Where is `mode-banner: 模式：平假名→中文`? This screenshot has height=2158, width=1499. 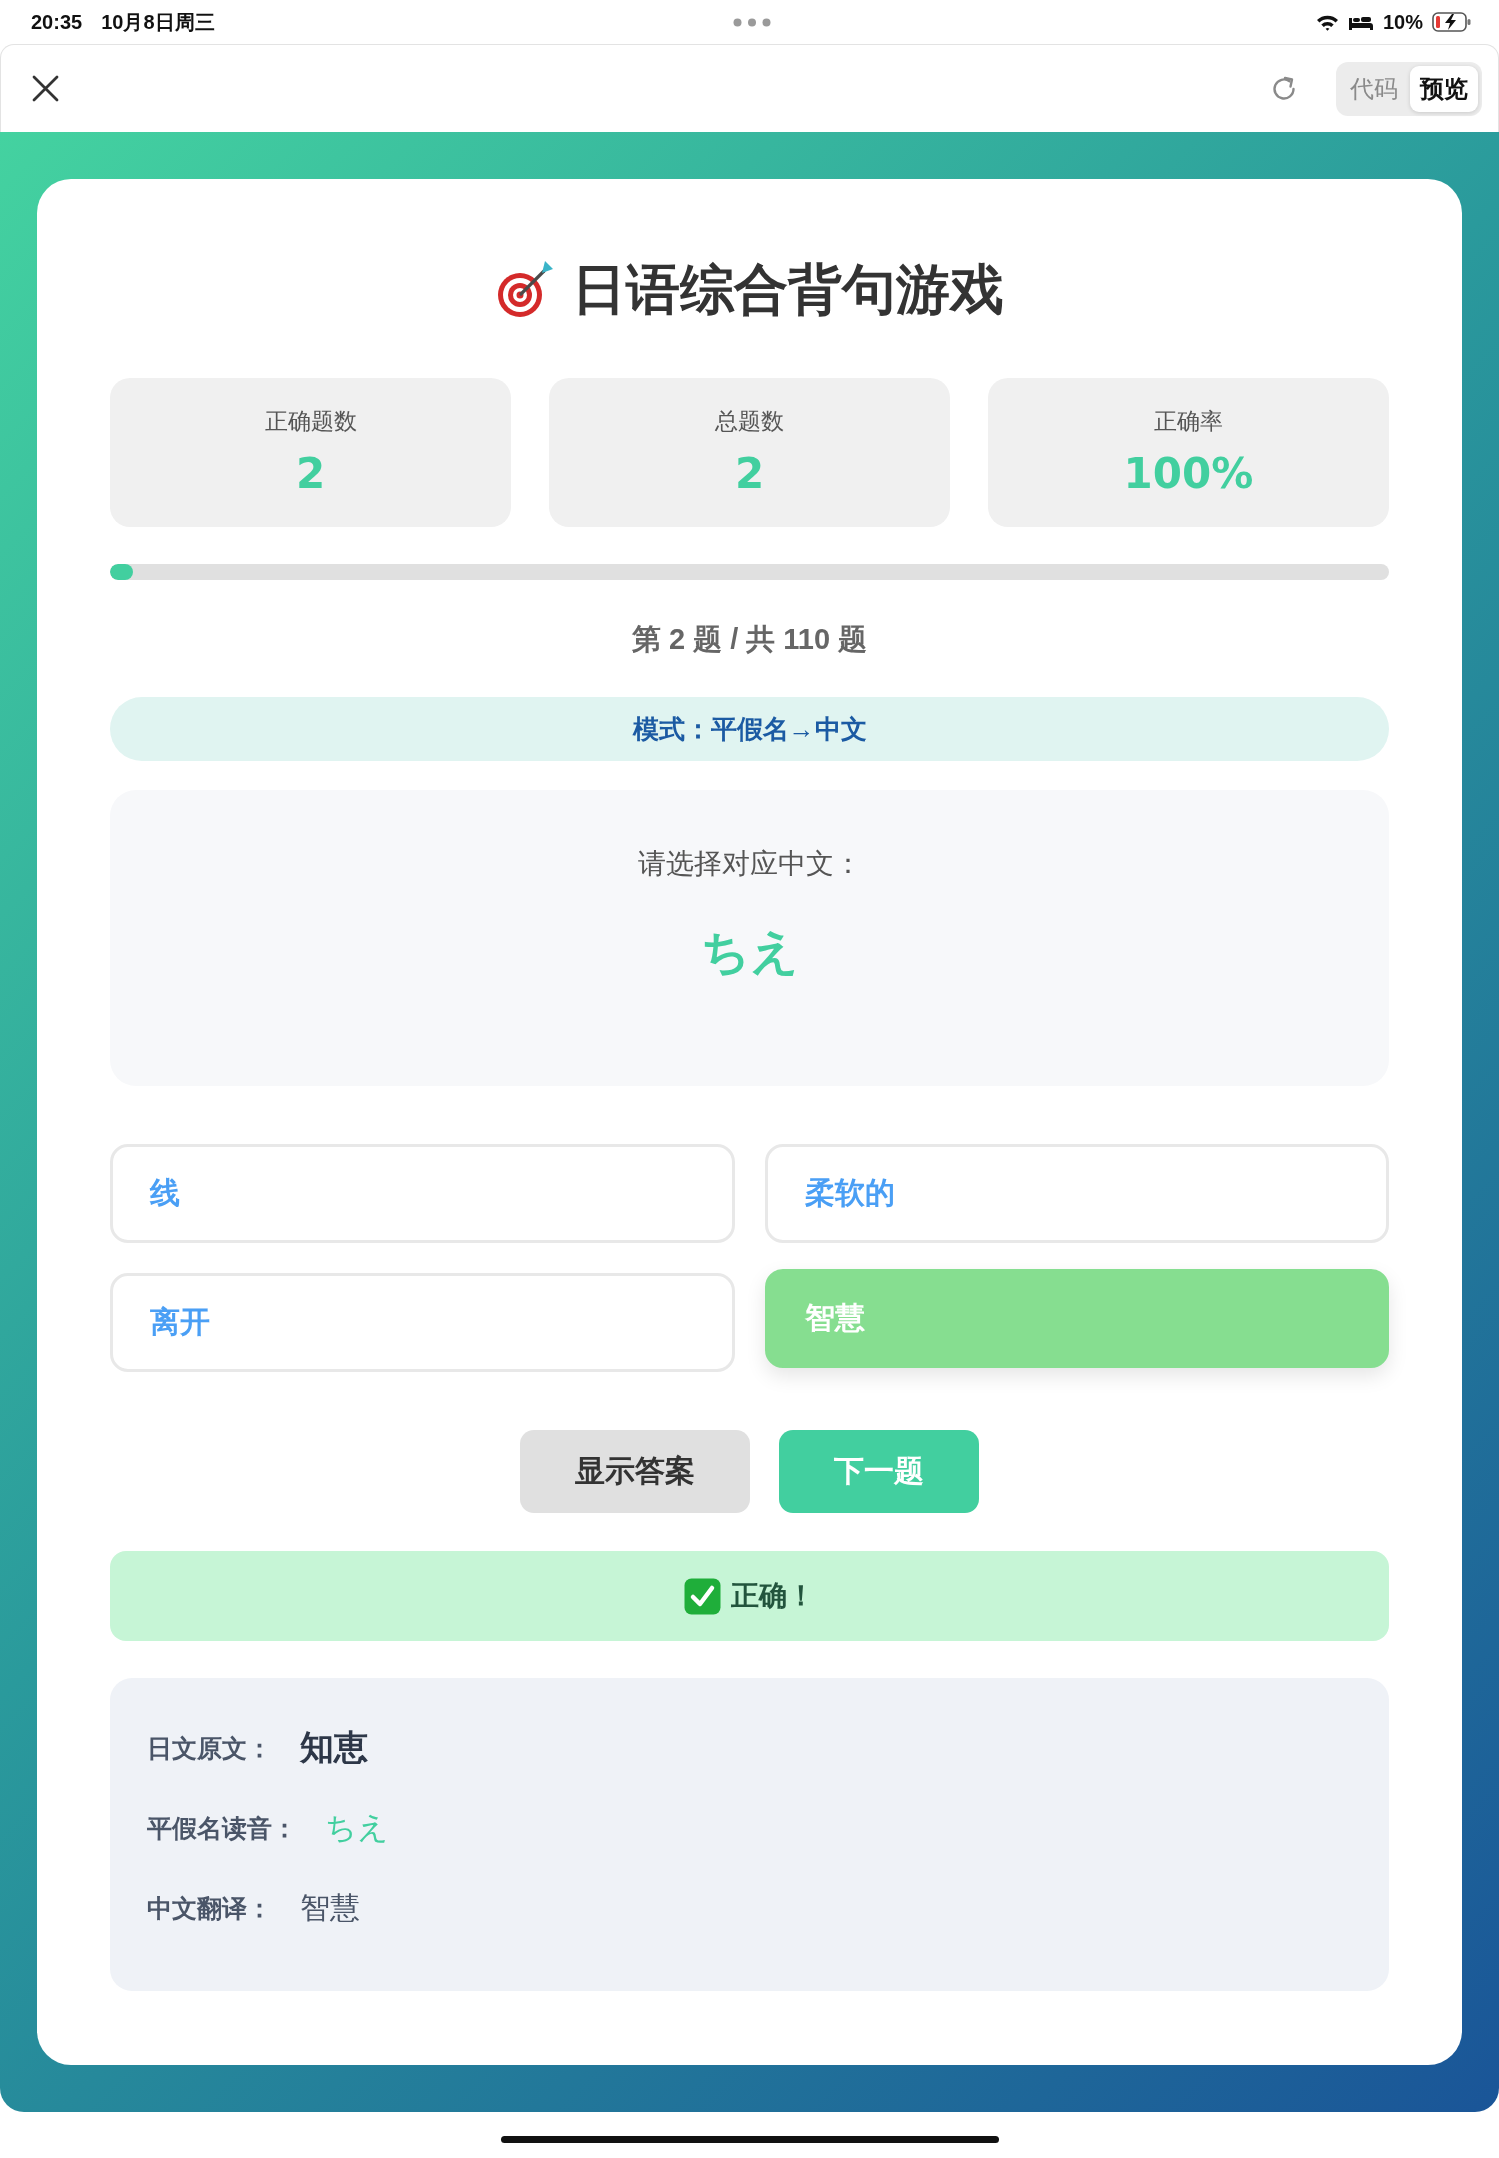
mode-banner: 模式：平假名→中文 is located at coordinates (749, 729).